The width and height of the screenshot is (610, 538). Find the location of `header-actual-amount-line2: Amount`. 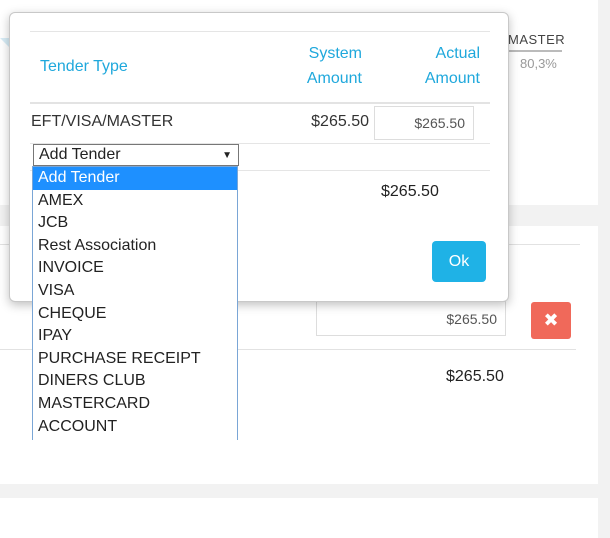

header-actual-amount-line2: Amount is located at coordinates (452, 78).